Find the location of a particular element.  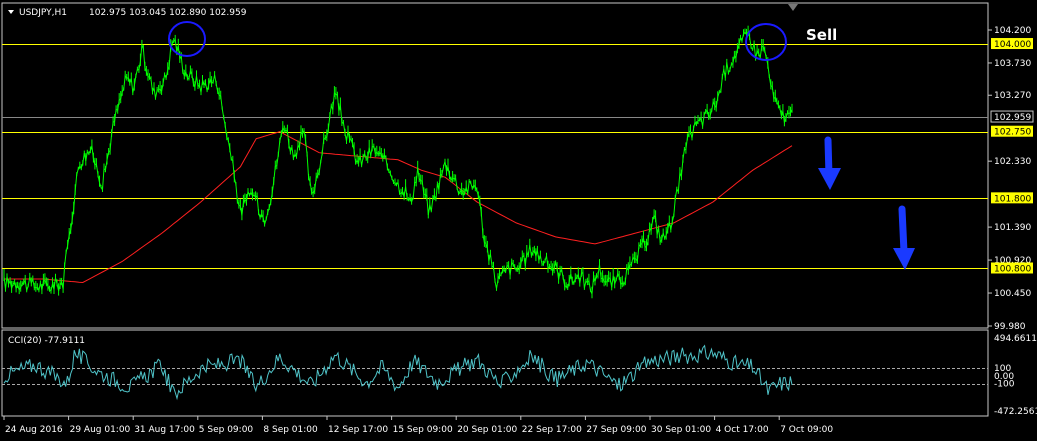

x-tick-label-7: 20 Sep 01:00 is located at coordinates (487, 430).